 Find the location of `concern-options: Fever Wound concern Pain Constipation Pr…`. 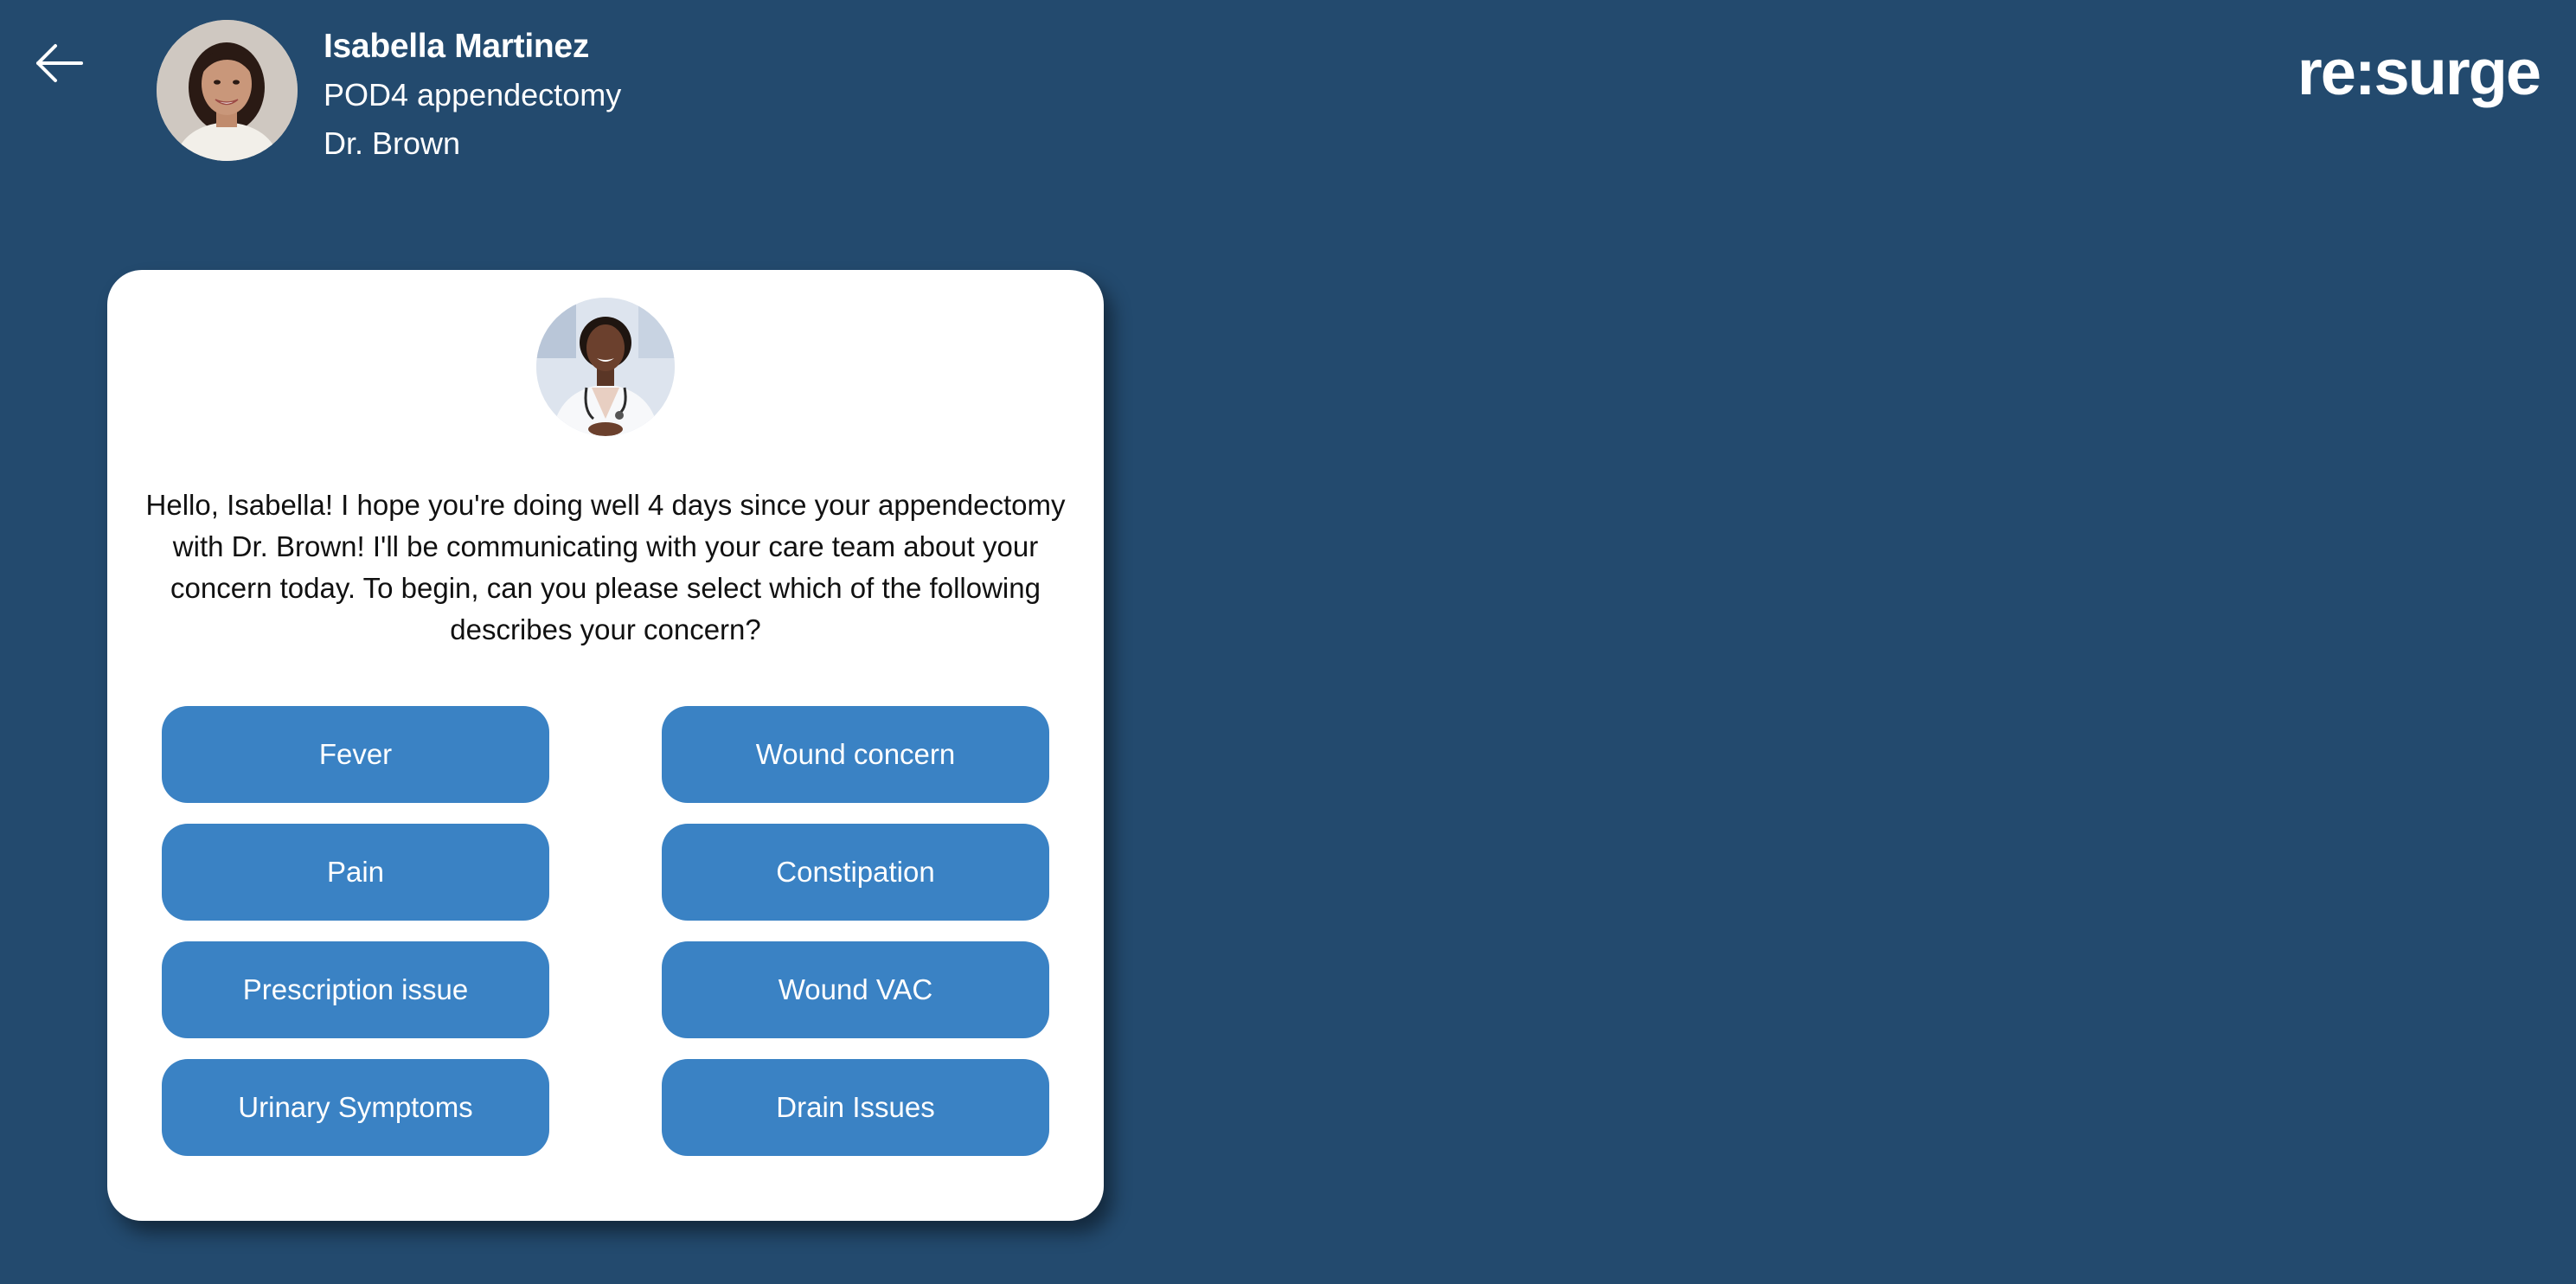

concern-options: Fever Wound concern Pain Constipation Pr… is located at coordinates (605, 931).